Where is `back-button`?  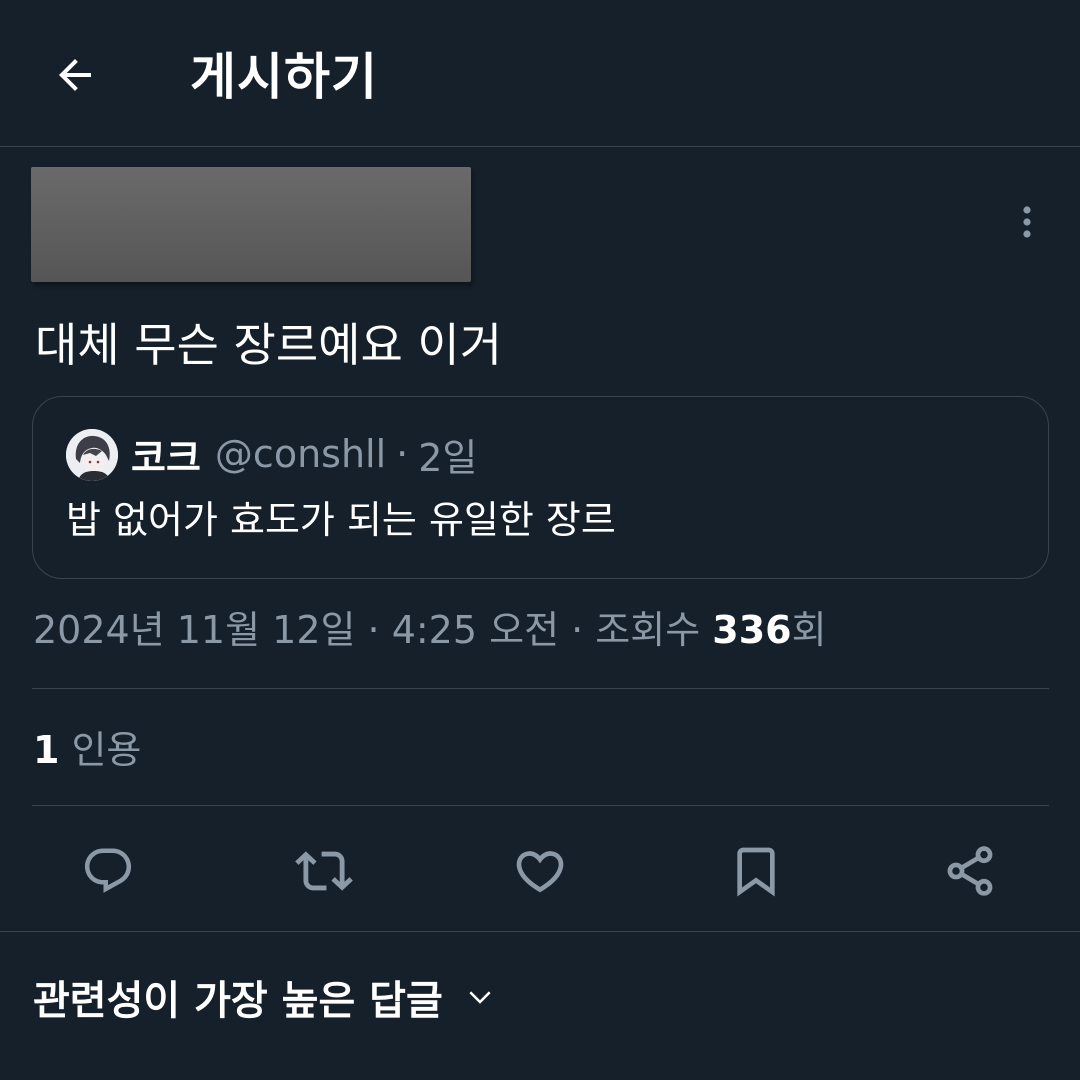
back-button is located at coordinates (75, 75).